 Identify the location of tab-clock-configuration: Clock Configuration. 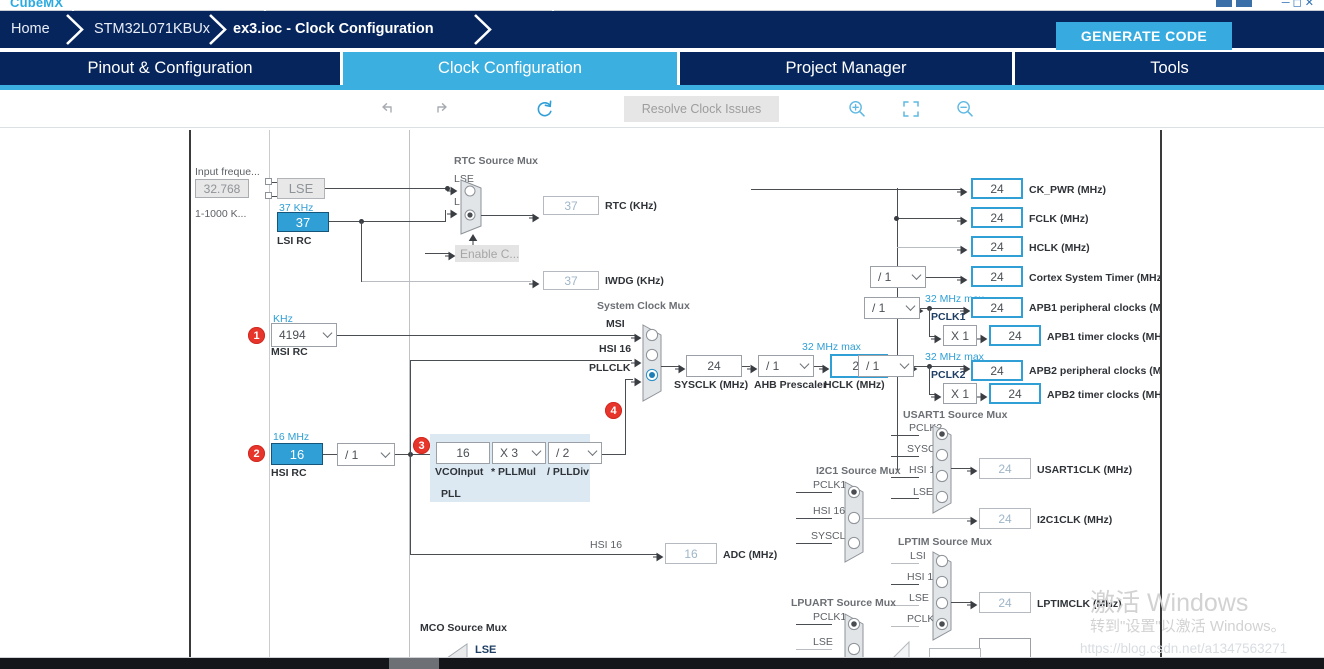
(510, 68).